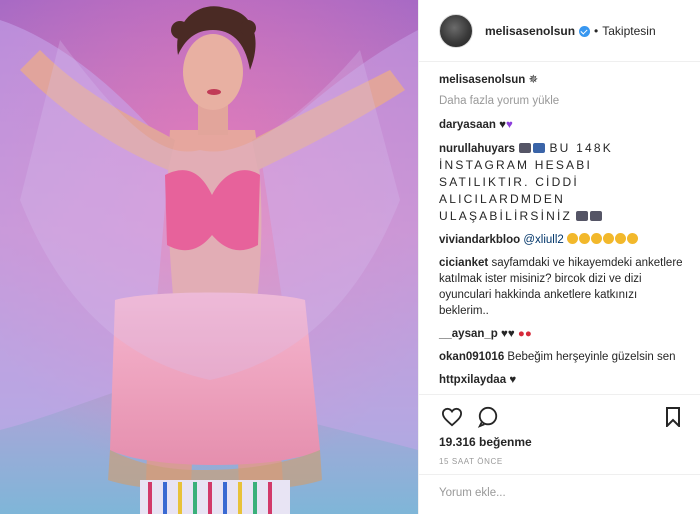  What do you see at coordinates (468, 334) in the screenshot?
I see `comment-username: __aysan_p` at bounding box center [468, 334].